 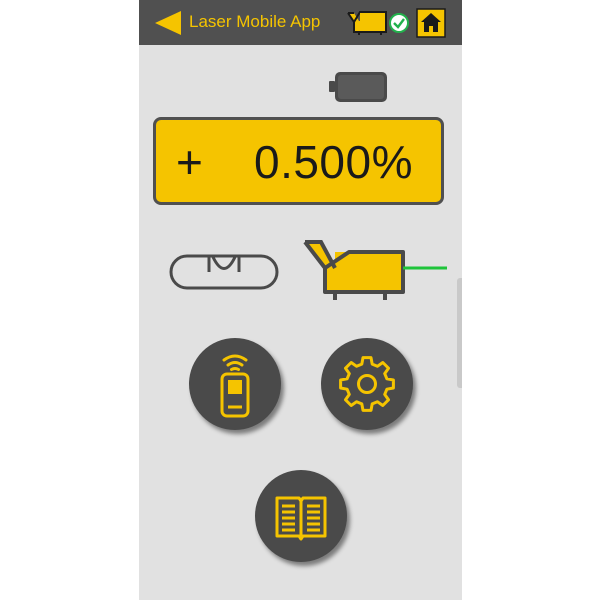 I want to click on grade-value: 0.500%, so click(x=333, y=162).